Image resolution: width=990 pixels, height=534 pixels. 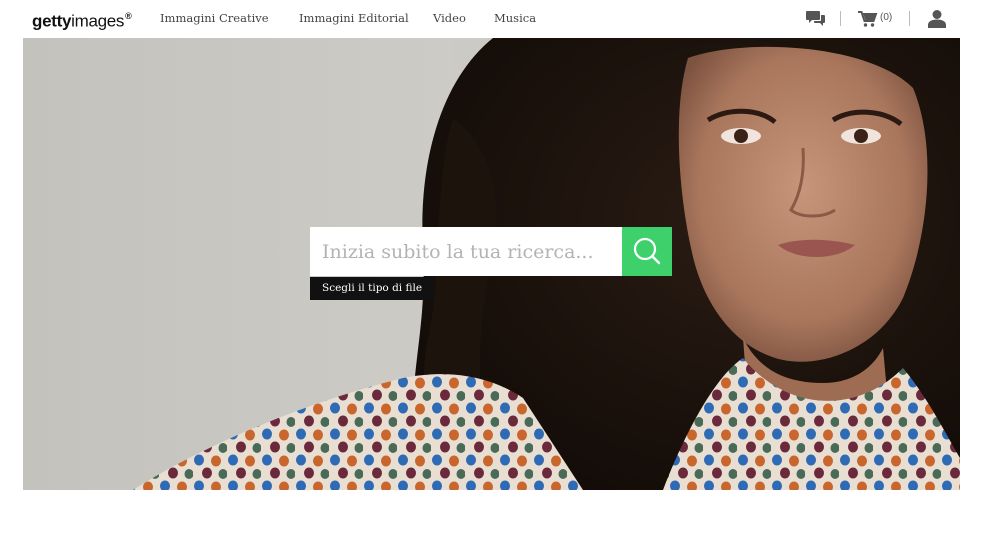 I want to click on search-icon, so click(x=647, y=251).